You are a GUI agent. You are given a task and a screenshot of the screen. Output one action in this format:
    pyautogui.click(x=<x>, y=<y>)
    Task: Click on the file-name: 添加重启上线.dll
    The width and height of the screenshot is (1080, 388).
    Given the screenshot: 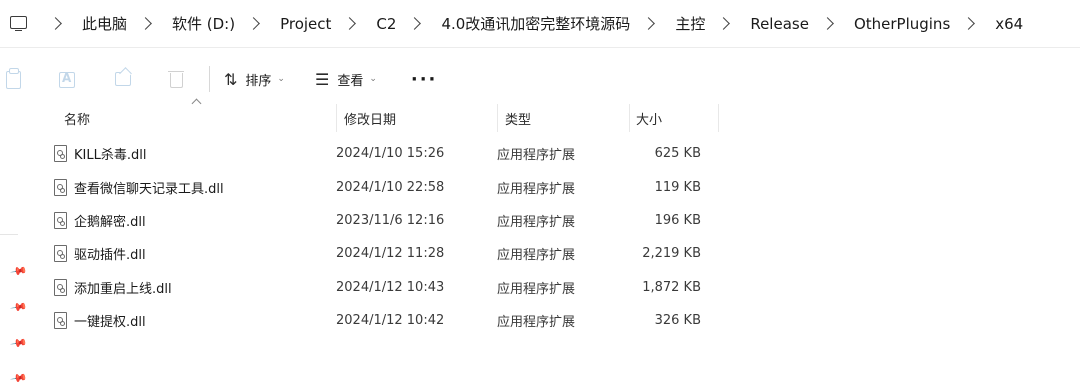 What is the action you would take?
    pyautogui.click(x=123, y=289)
    